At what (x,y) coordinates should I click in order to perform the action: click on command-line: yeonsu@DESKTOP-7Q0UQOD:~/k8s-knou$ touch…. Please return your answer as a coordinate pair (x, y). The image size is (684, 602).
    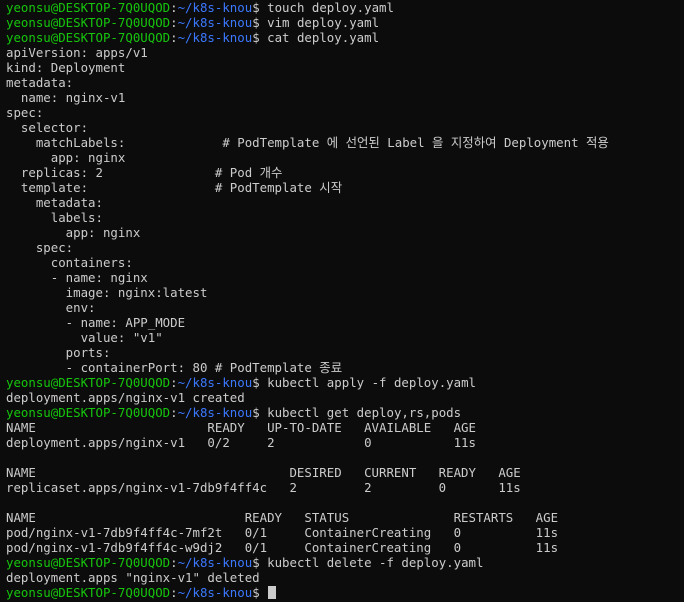
    Looking at the image, I should click on (345, 7).